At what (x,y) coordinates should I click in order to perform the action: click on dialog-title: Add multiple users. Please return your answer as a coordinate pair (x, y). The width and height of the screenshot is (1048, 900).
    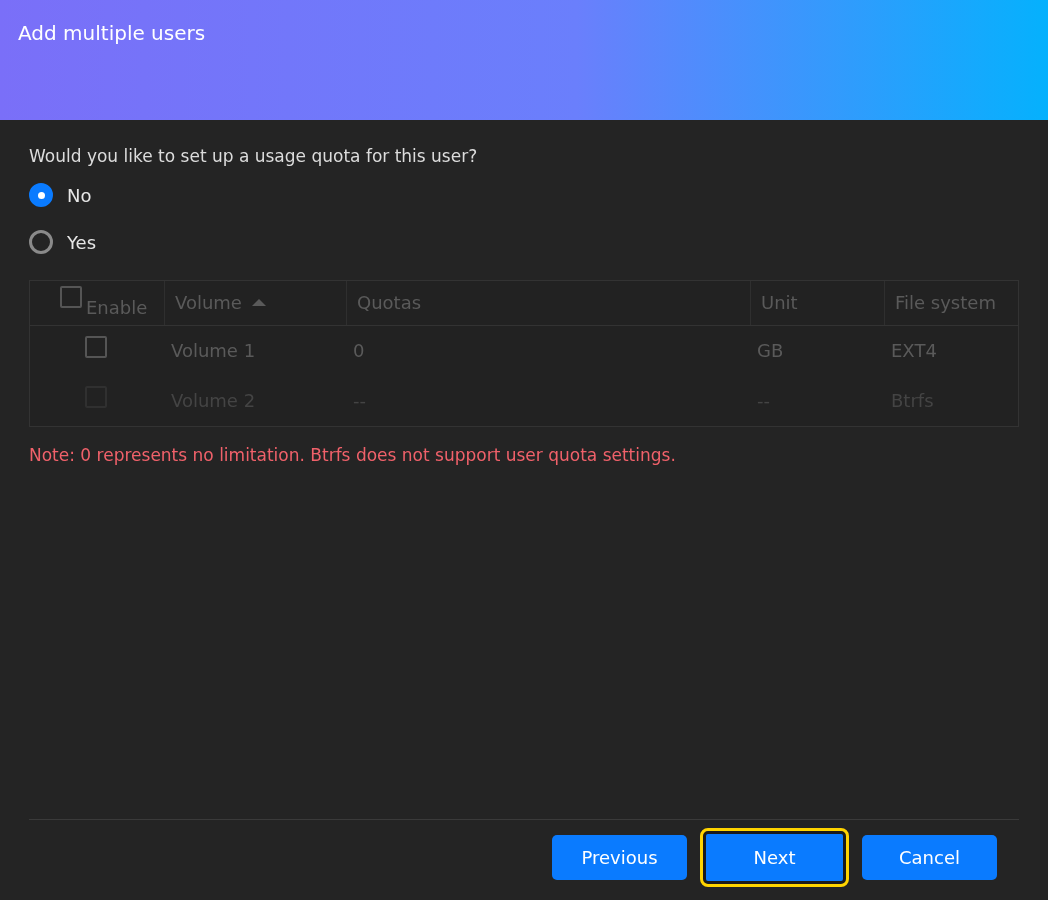
    Looking at the image, I should click on (112, 33).